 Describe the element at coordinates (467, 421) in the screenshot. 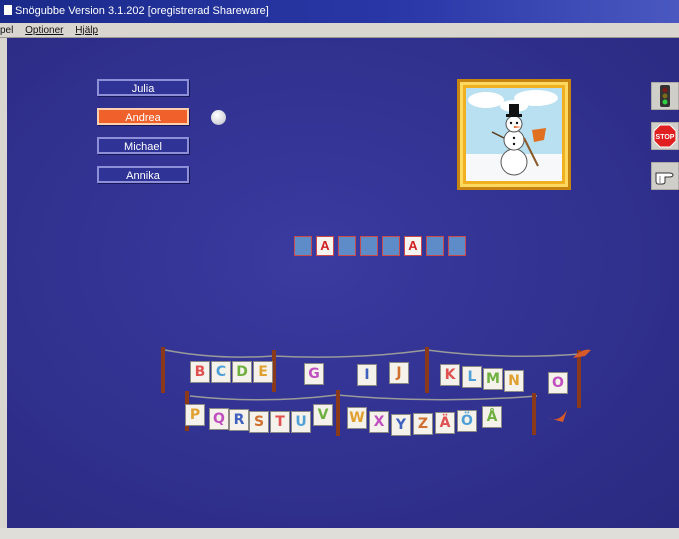

I see `letter-card: Ö` at that location.